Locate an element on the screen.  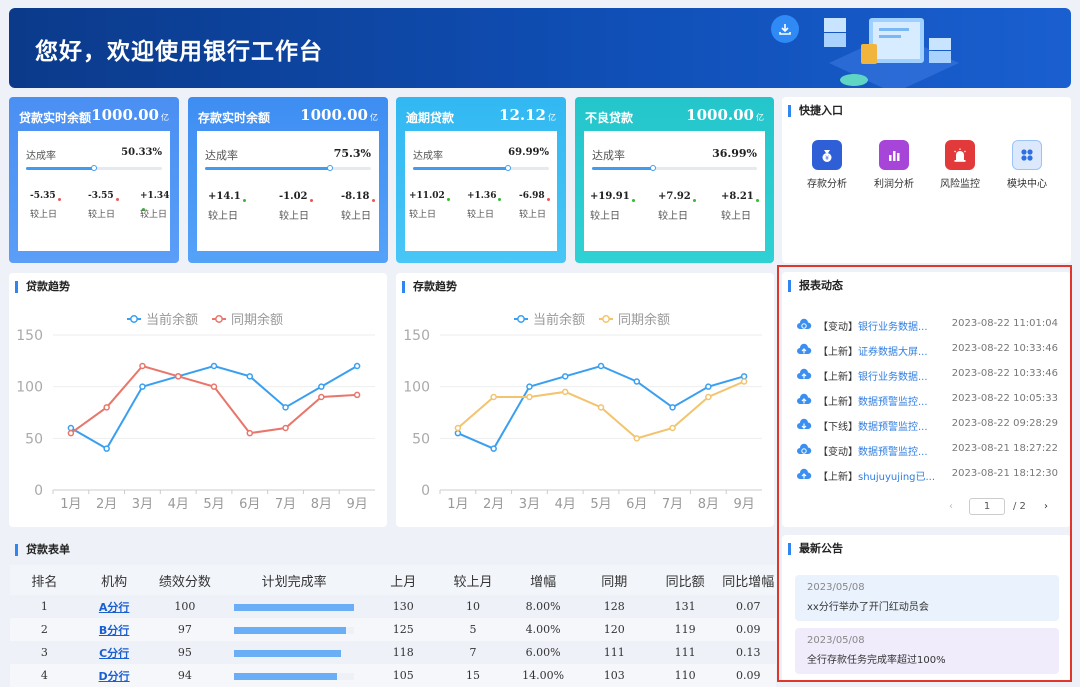
column-header: 上月 is located at coordinates (403, 580).